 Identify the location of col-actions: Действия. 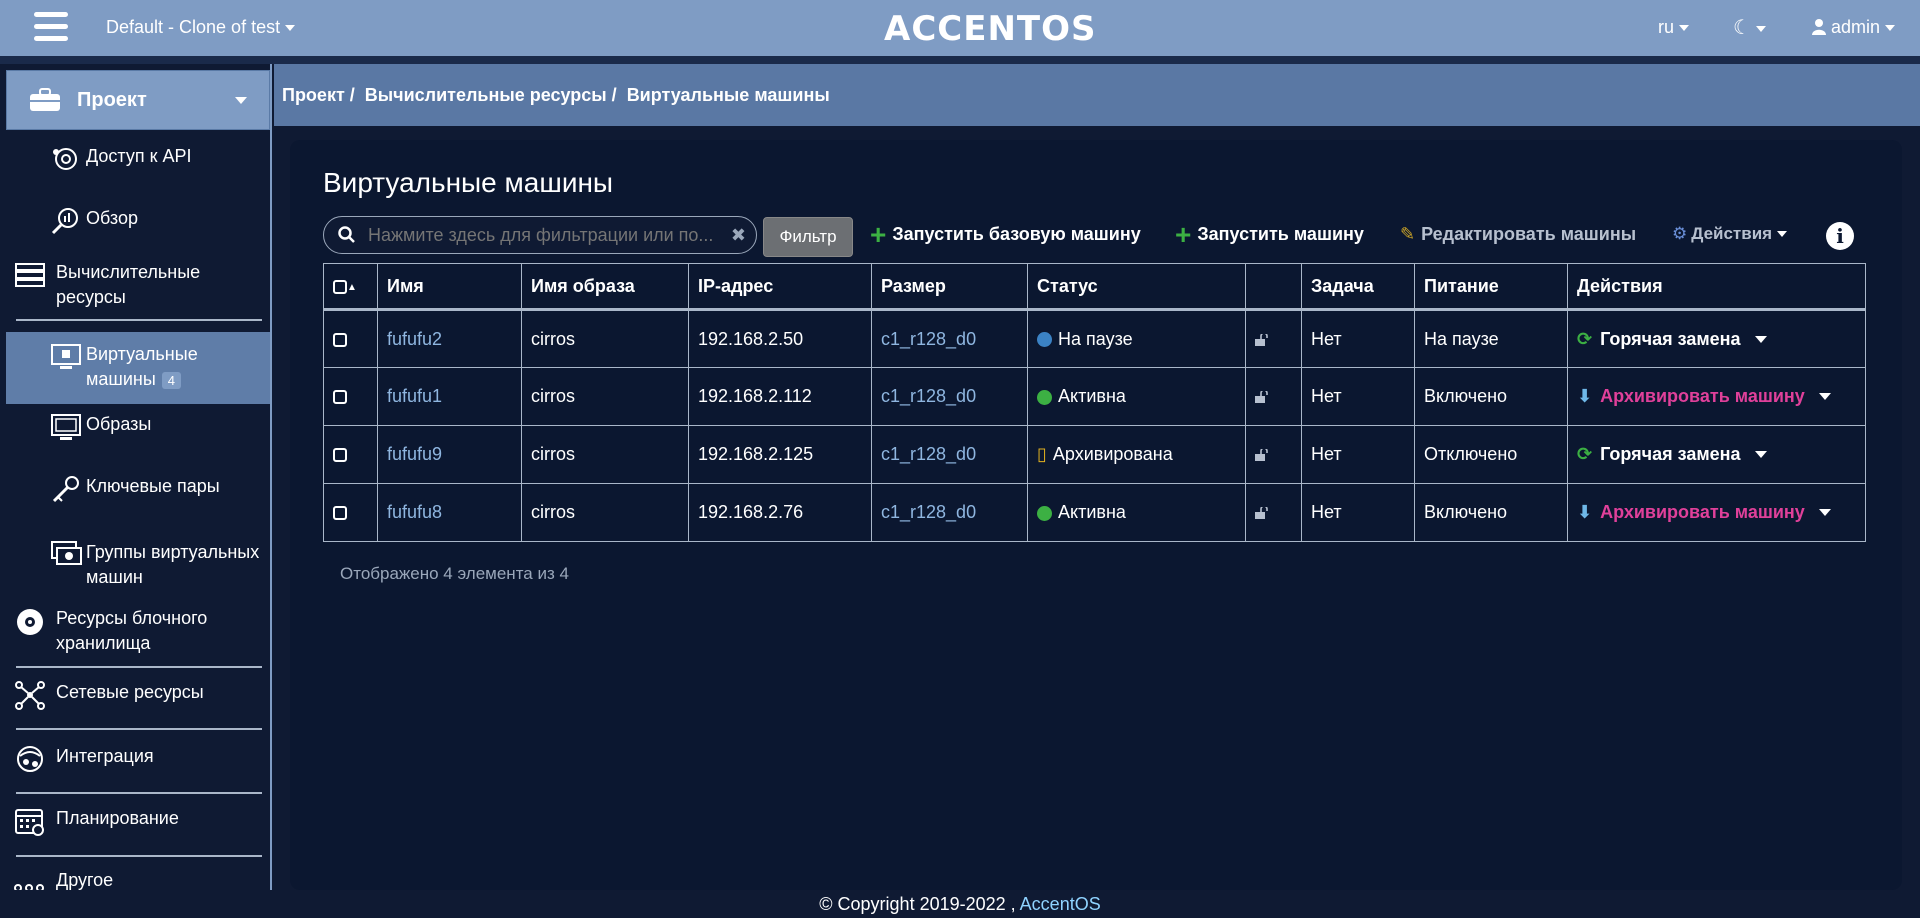
(1716, 287).